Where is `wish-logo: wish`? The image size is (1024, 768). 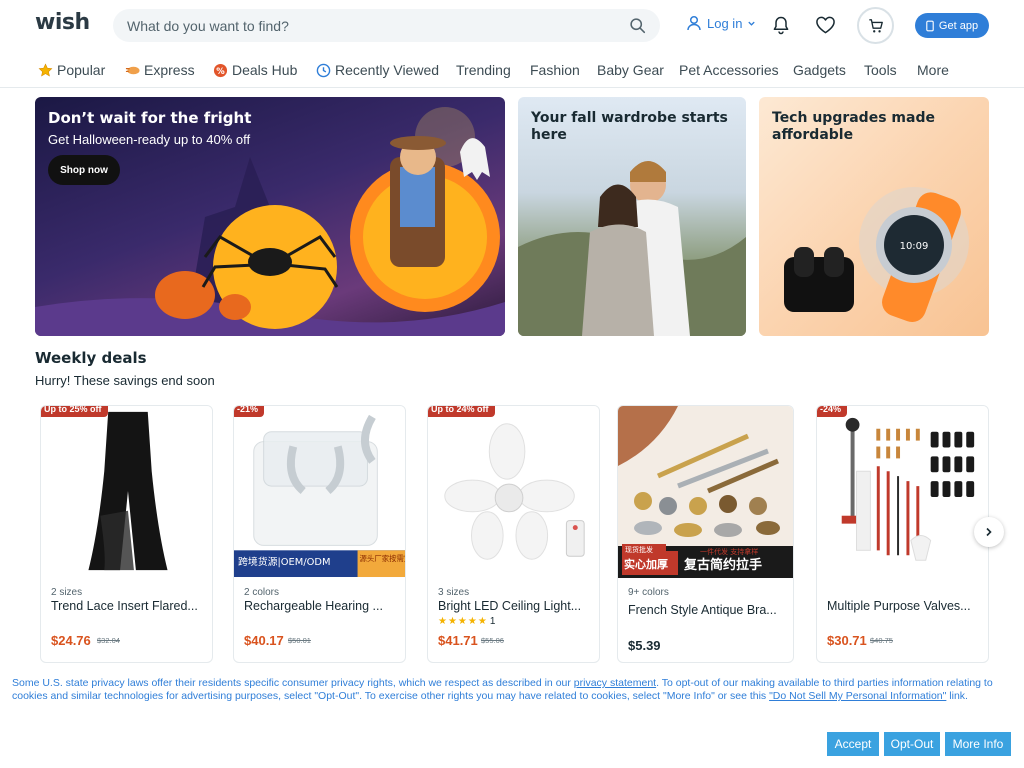
wish-logo: wish is located at coordinates (62, 22).